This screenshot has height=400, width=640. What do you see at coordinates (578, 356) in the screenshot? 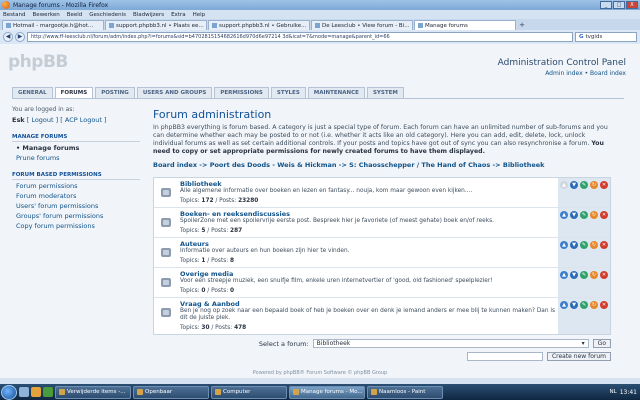
I see `create-forum-button: Create new forum` at bounding box center [578, 356].